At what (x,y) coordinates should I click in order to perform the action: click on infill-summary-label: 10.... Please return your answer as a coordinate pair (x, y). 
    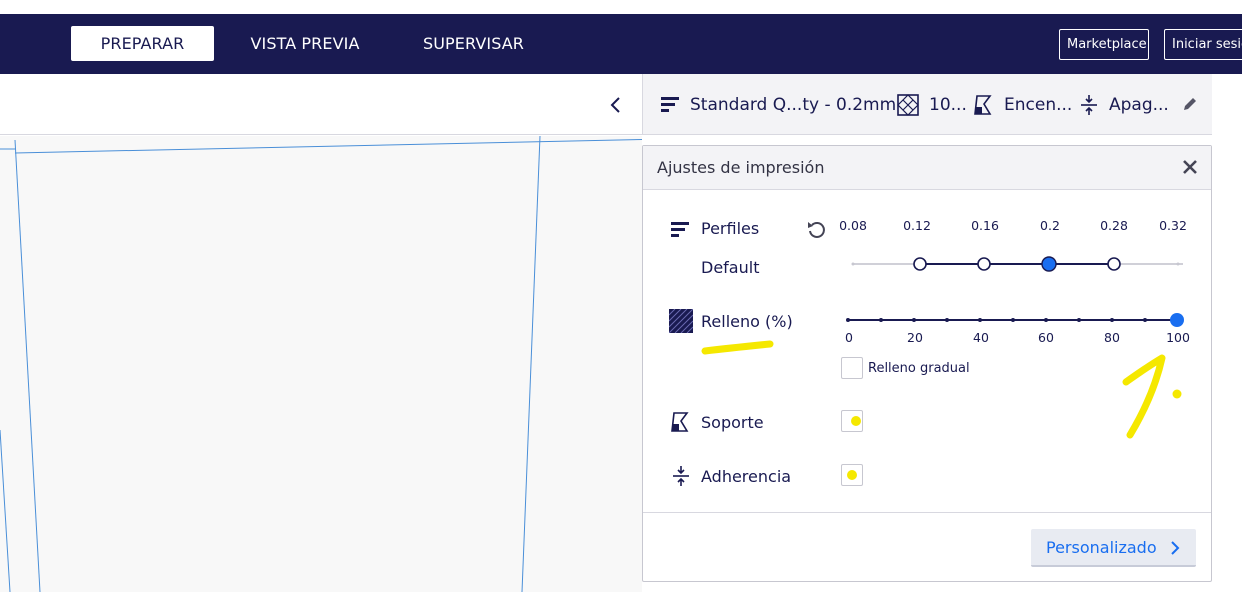
    Looking at the image, I should click on (948, 104).